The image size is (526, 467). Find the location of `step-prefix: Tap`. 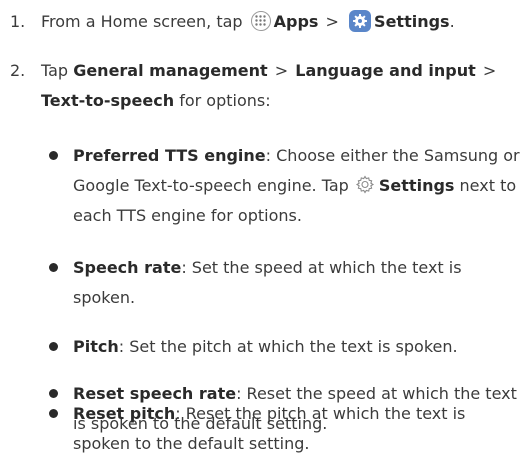

step-prefix: Tap is located at coordinates (55, 70).